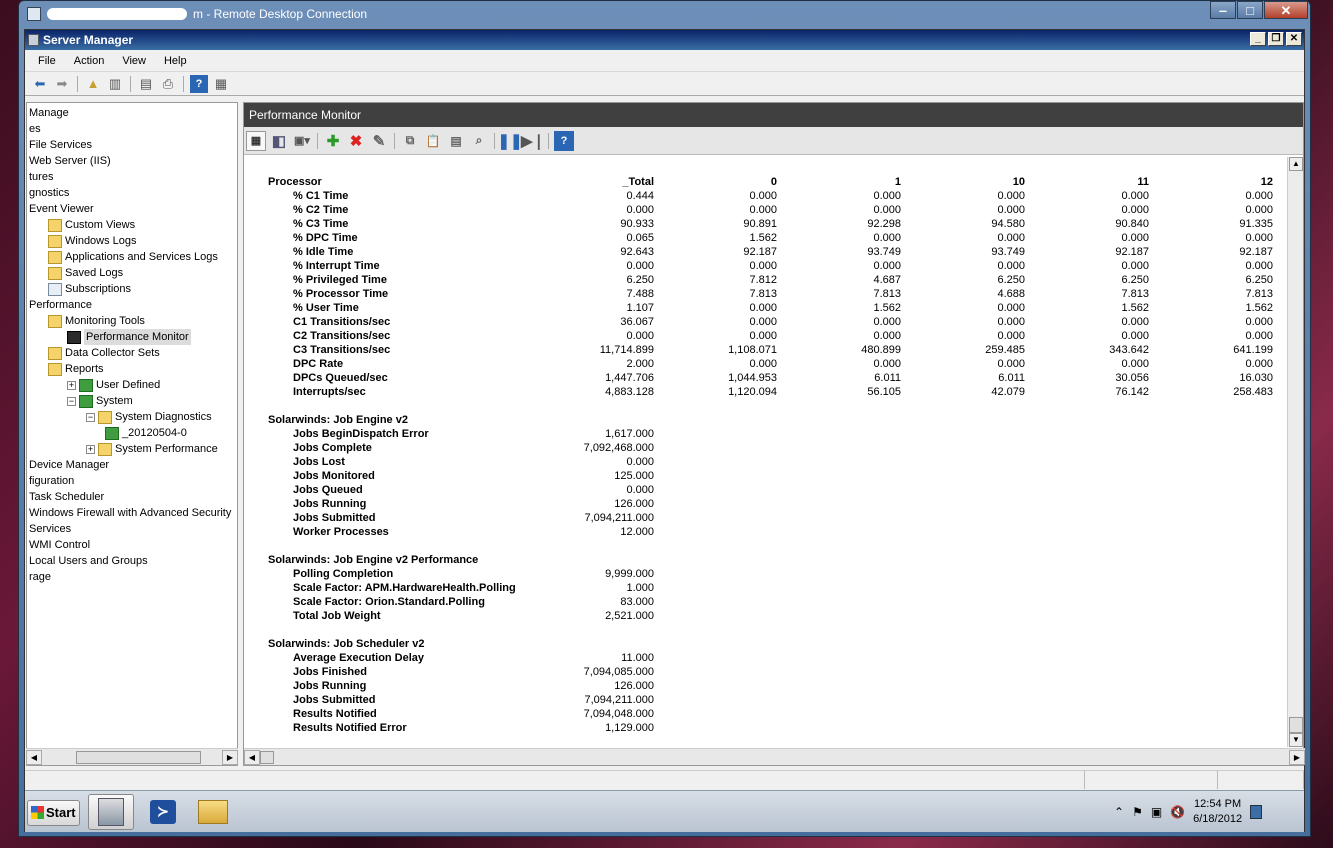 The image size is (1333, 848). What do you see at coordinates (93, 84) in the screenshot?
I see `up-folder-icon: ▲` at bounding box center [93, 84].